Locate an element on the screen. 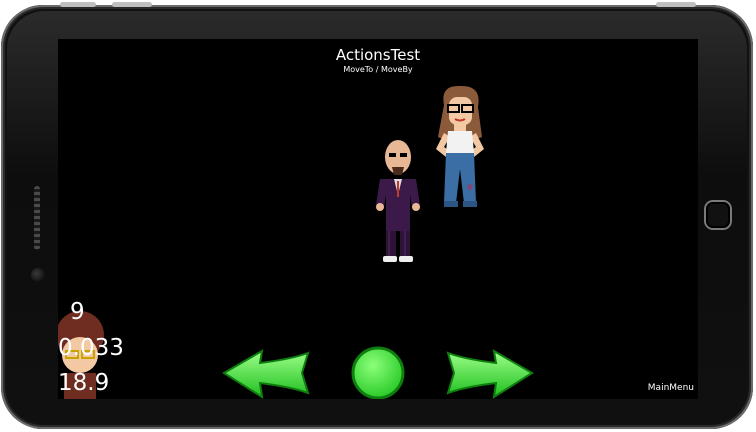  woman-sprite is located at coordinates (460, 146).